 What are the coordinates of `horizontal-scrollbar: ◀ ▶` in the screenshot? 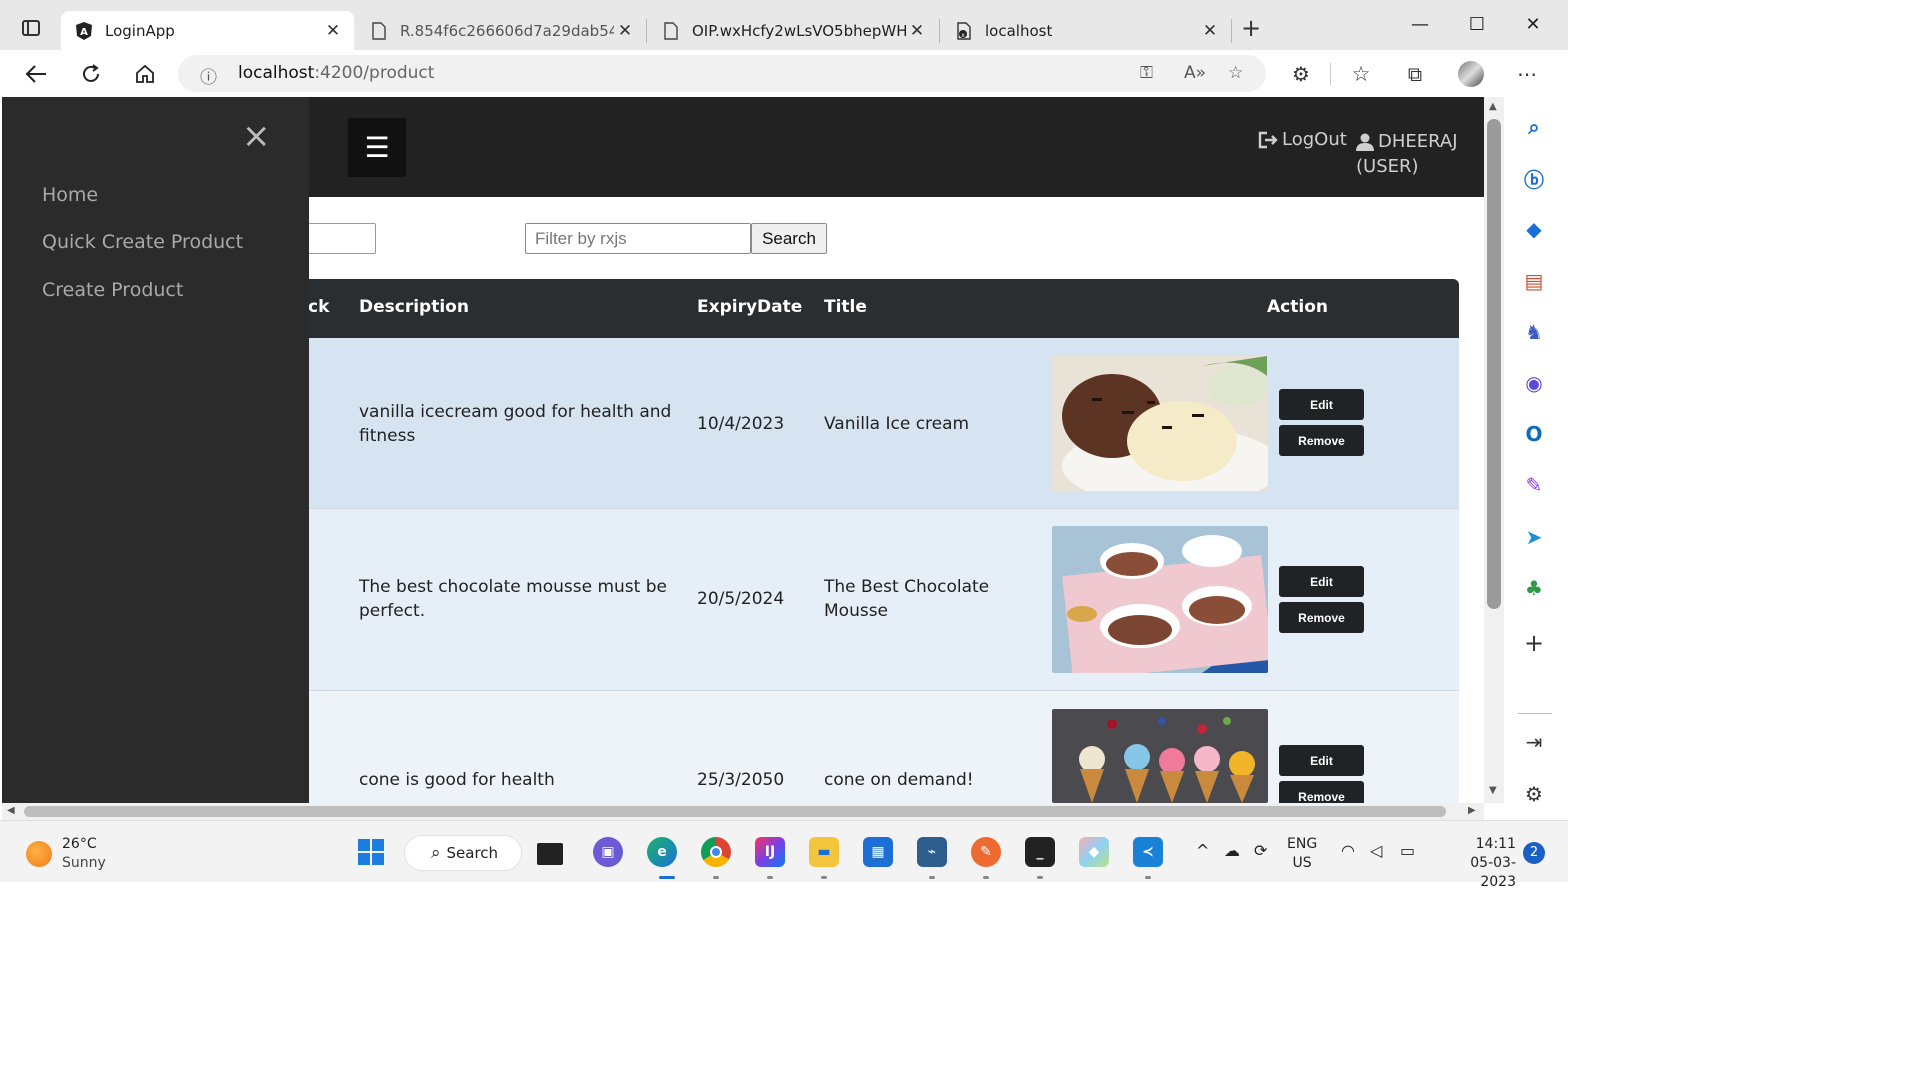 It's located at (743, 811).